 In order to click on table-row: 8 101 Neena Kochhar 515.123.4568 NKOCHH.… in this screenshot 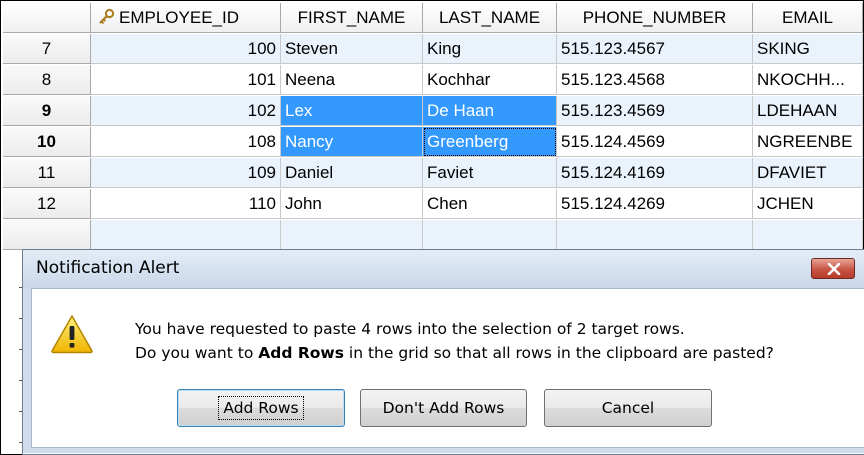, I will do `click(433, 80)`.